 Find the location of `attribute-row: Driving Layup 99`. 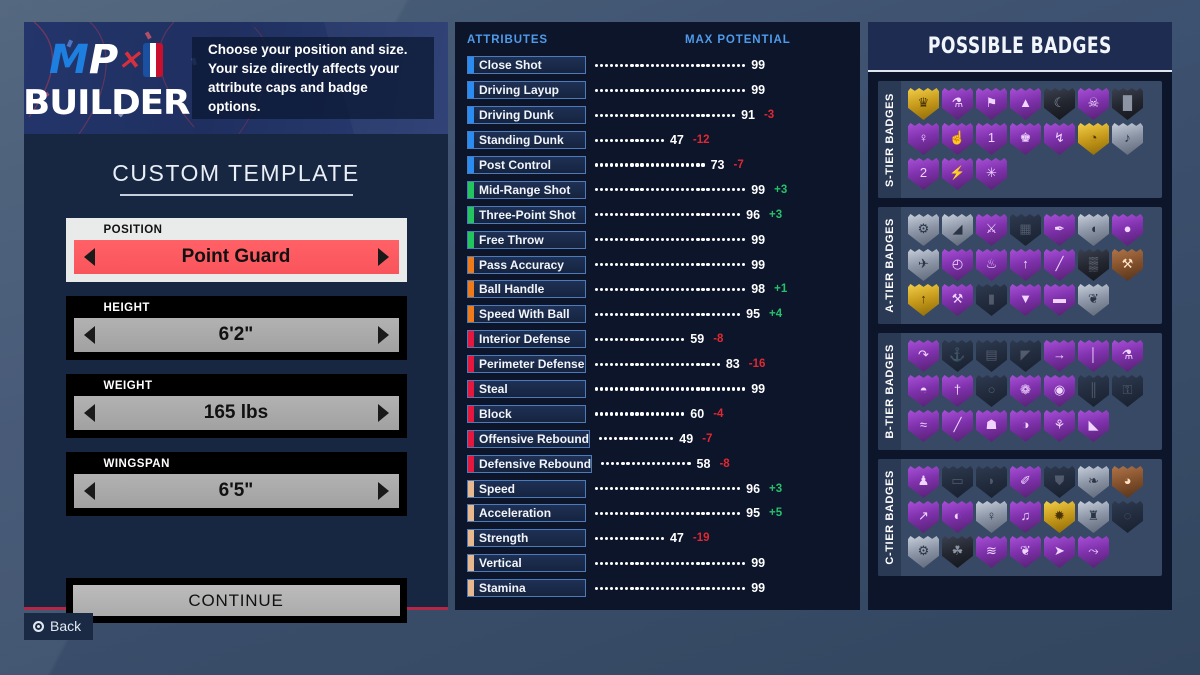

attribute-row: Driving Layup 99 is located at coordinates (657, 90).